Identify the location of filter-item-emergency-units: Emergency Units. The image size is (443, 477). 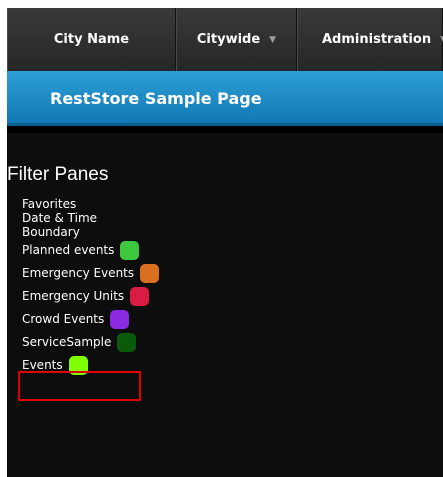
(90, 296).